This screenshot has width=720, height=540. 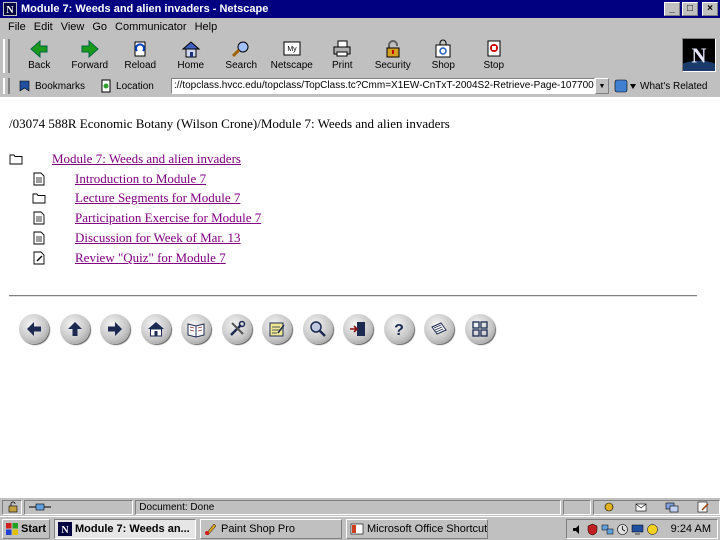 I want to click on location-grip, so click(x=6, y=86).